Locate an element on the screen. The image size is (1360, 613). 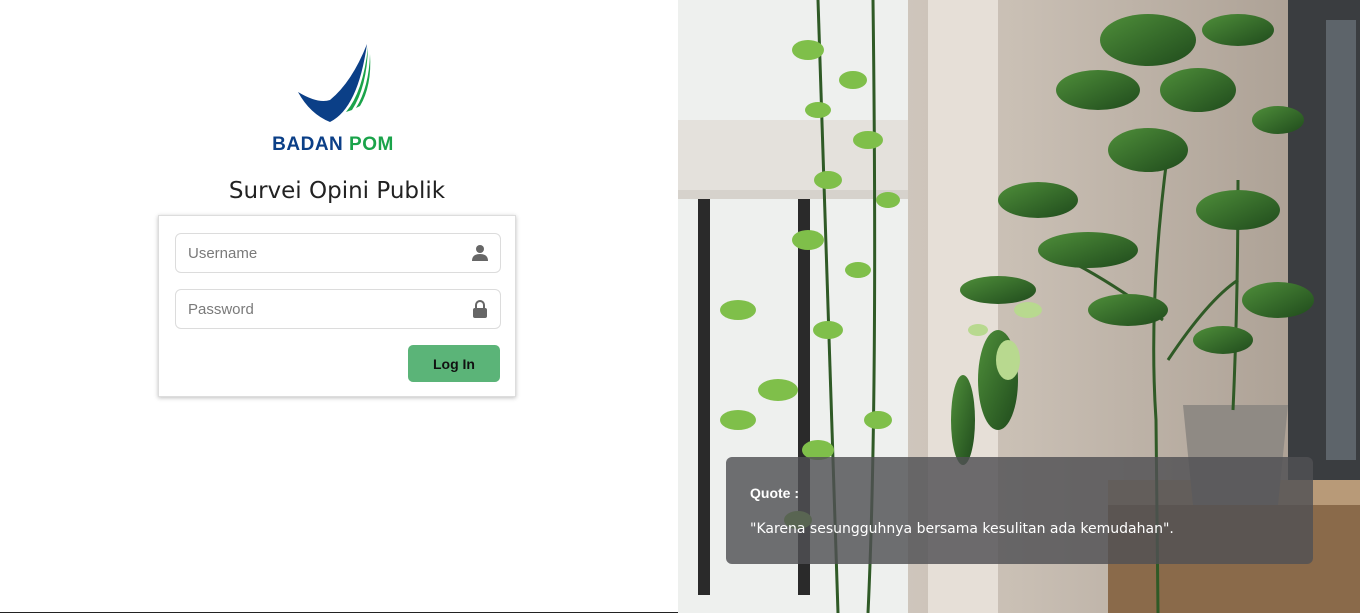
logo-word-pom: POM is located at coordinates (371, 144).